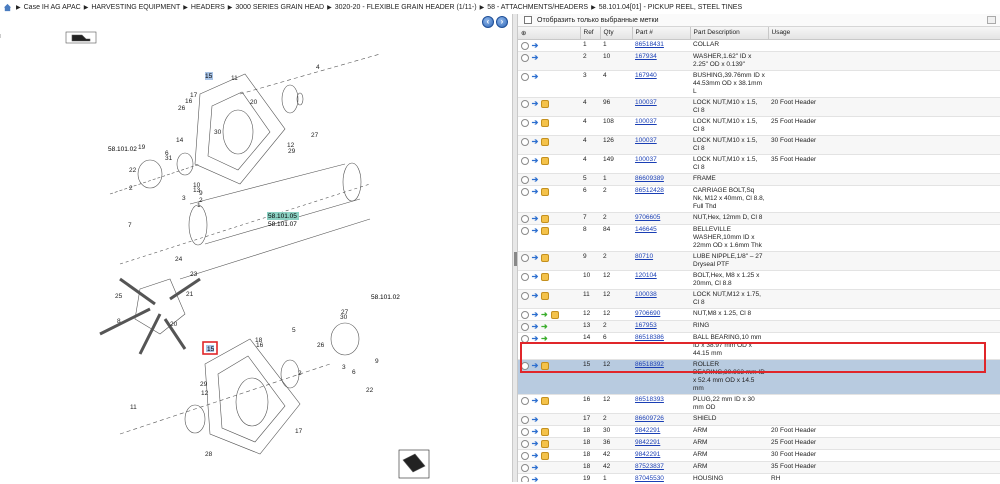 This screenshot has width=1000, height=484. What do you see at coordinates (545, 314) in the screenshot?
I see `cross-reference-arrow-icon: ➜` at bounding box center [545, 314].